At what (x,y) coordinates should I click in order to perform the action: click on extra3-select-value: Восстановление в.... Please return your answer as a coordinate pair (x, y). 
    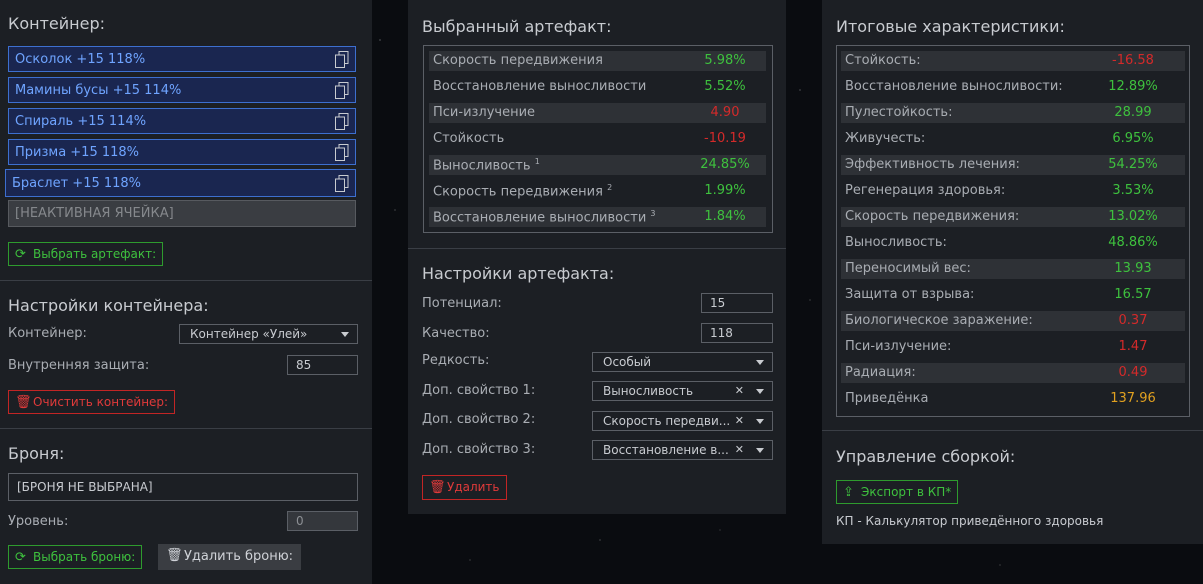
    Looking at the image, I should click on (666, 450).